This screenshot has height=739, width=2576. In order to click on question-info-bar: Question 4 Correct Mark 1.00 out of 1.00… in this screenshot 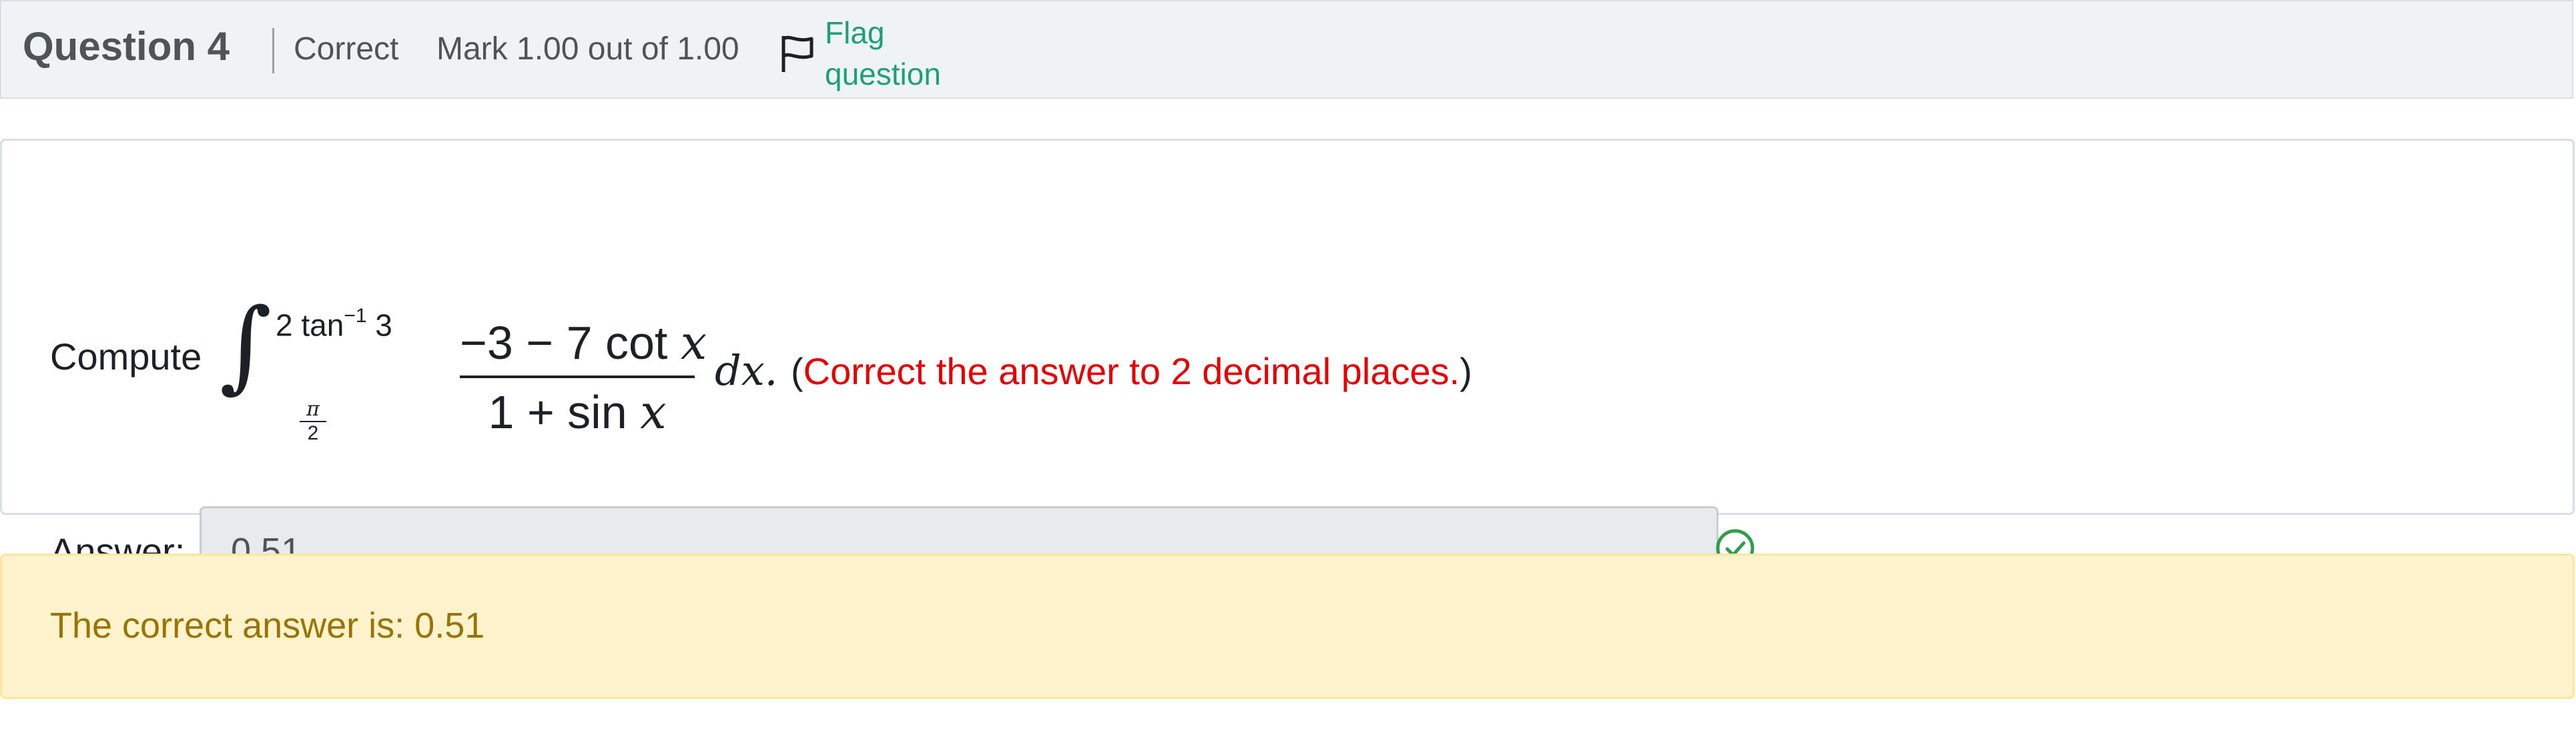, I will do `click(1286, 49)`.